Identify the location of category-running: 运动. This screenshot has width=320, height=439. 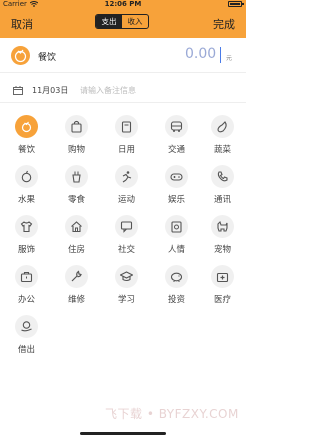
(129, 185).